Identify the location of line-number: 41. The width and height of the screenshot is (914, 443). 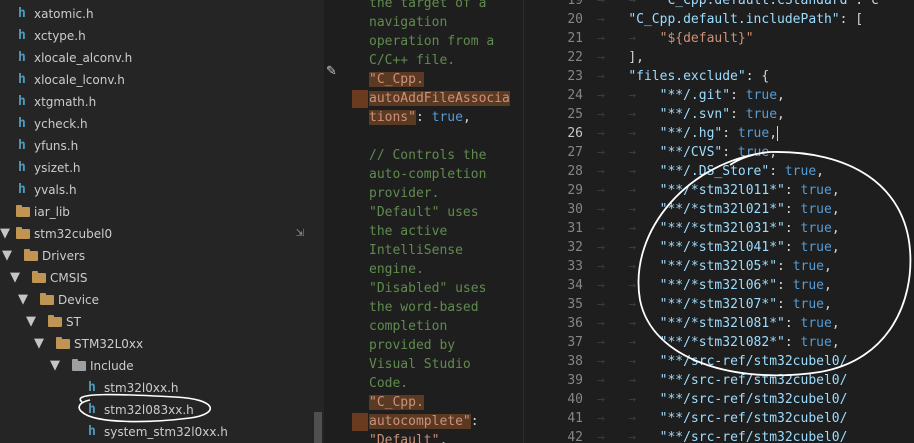
(575, 418).